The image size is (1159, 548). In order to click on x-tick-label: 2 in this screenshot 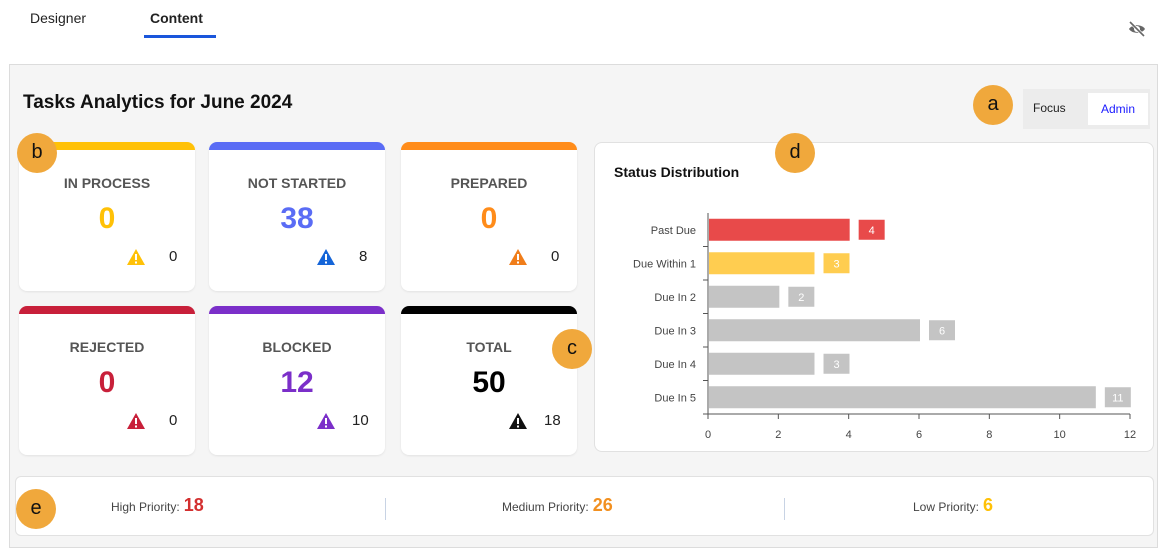, I will do `click(778, 435)`.